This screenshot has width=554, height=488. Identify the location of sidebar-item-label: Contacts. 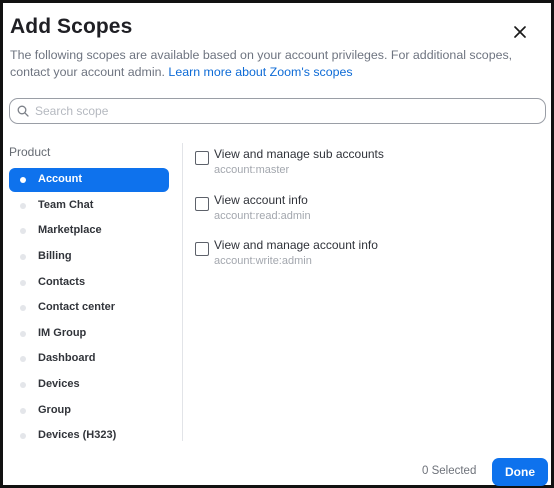
(62, 282).